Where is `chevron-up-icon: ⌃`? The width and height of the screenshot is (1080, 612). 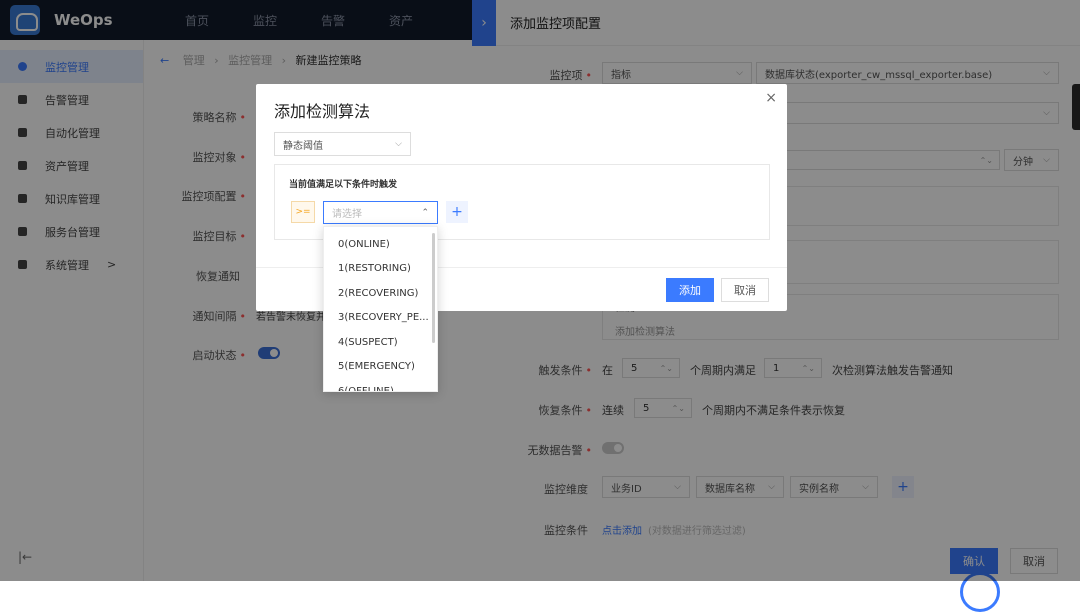
chevron-up-icon: ⌃ is located at coordinates (425, 212).